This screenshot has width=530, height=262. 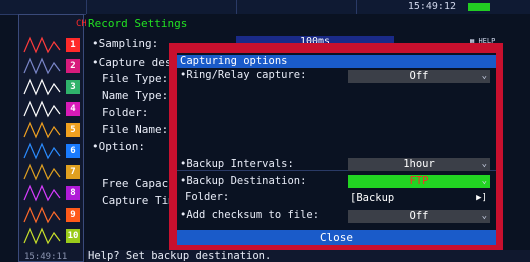 I want to click on channel-number: 5, so click(x=73, y=129).